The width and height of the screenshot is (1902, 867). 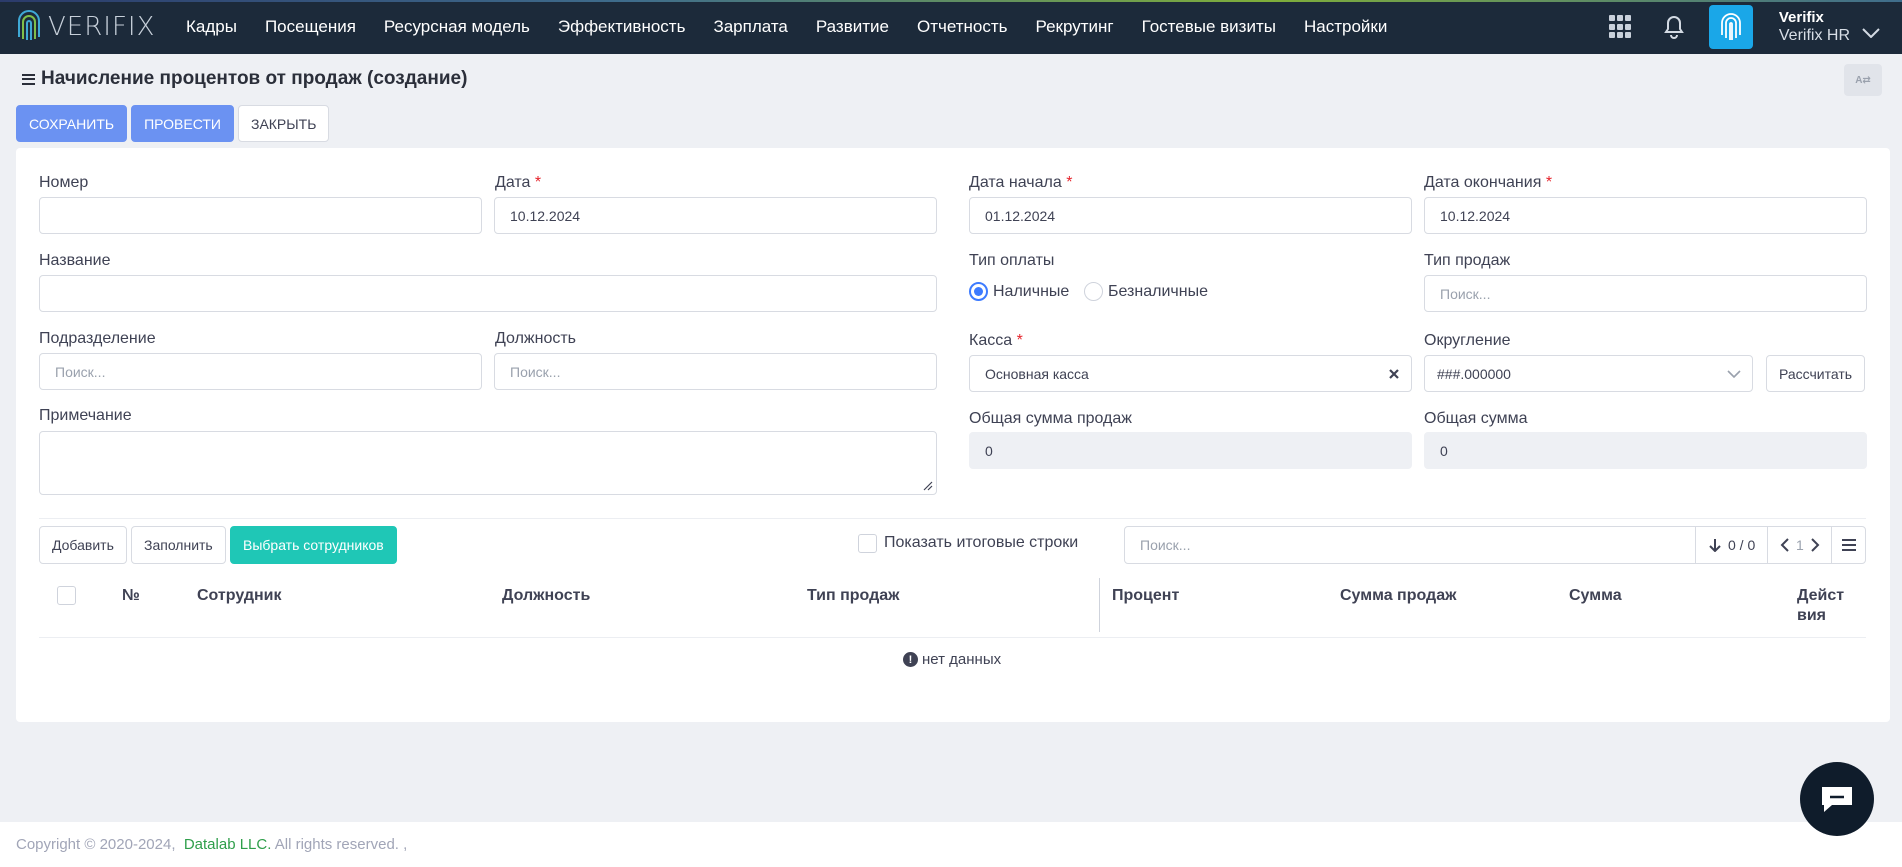 What do you see at coordinates (978, 291) in the screenshot?
I see `radio-cash-dot` at bounding box center [978, 291].